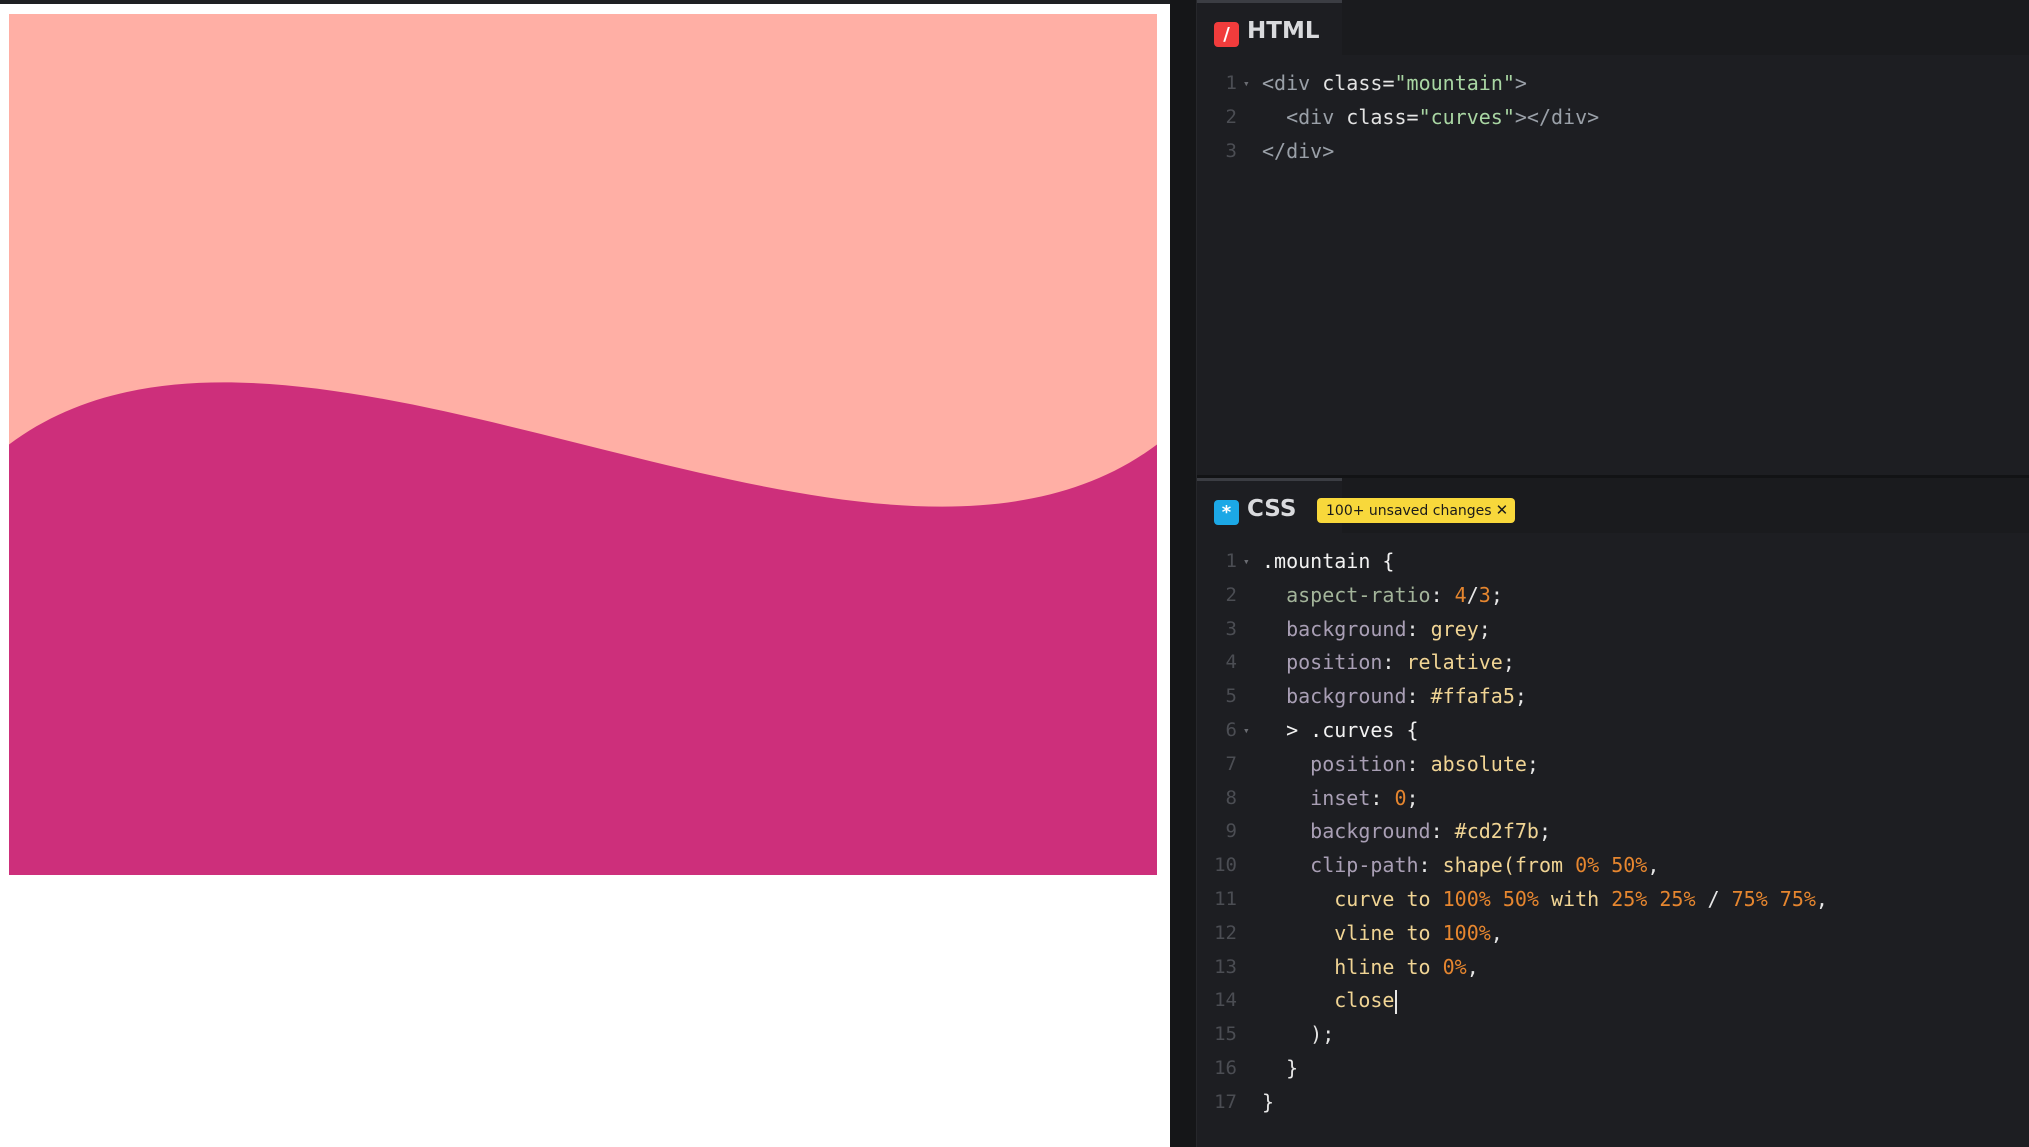  I want to click on code-line: 1 ▾ <div class="mountain">, so click(1613, 84).